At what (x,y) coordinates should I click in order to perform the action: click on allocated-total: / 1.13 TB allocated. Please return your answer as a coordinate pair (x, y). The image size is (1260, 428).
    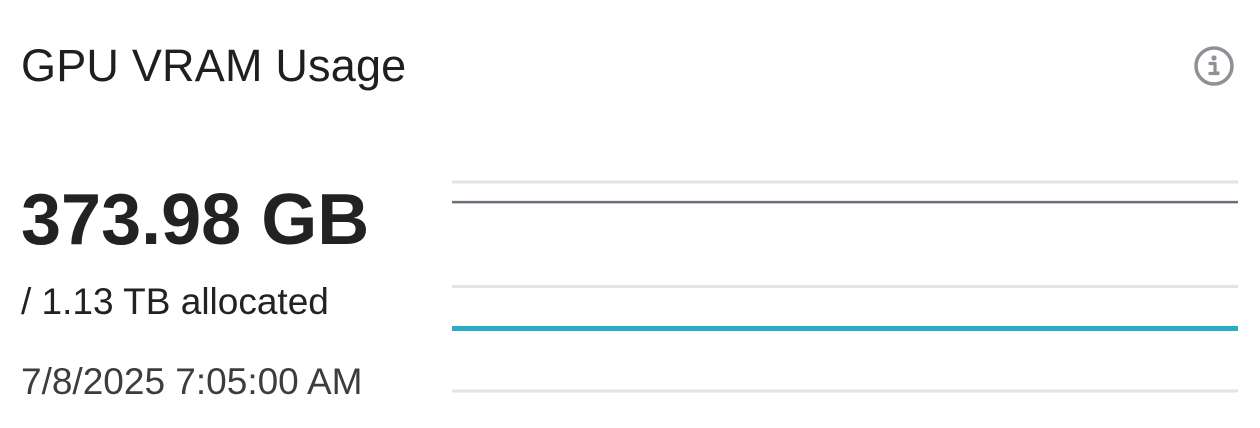
    Looking at the image, I should click on (175, 301).